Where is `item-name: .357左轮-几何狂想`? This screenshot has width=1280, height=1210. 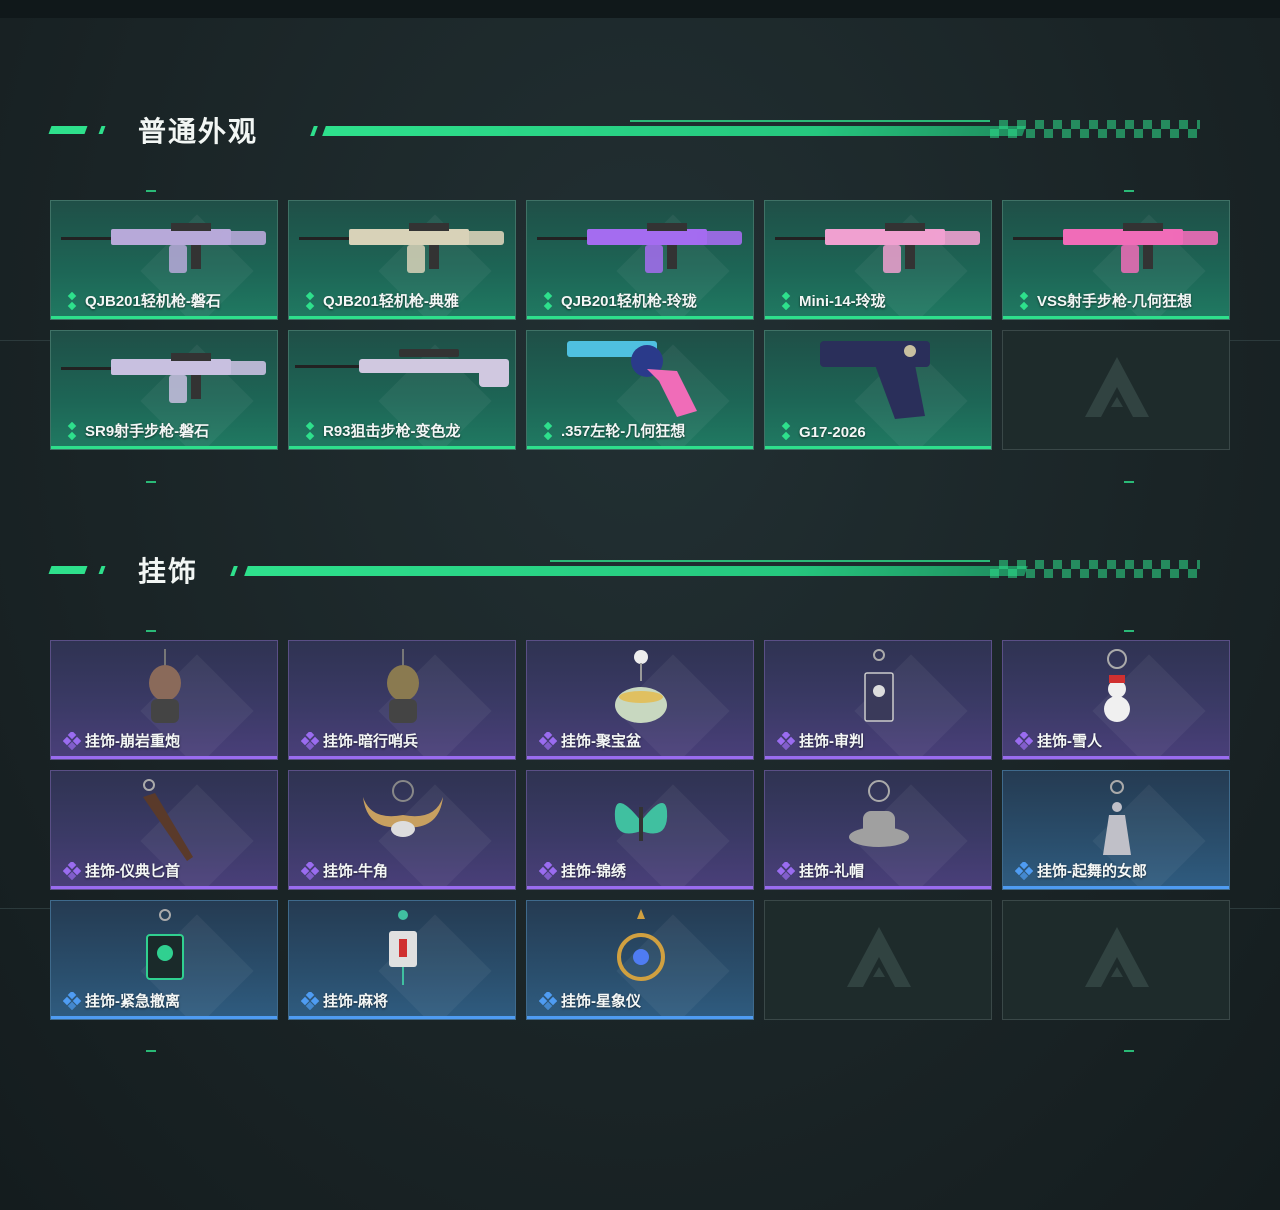 item-name: .357左轮-几何狂想 is located at coordinates (623, 431).